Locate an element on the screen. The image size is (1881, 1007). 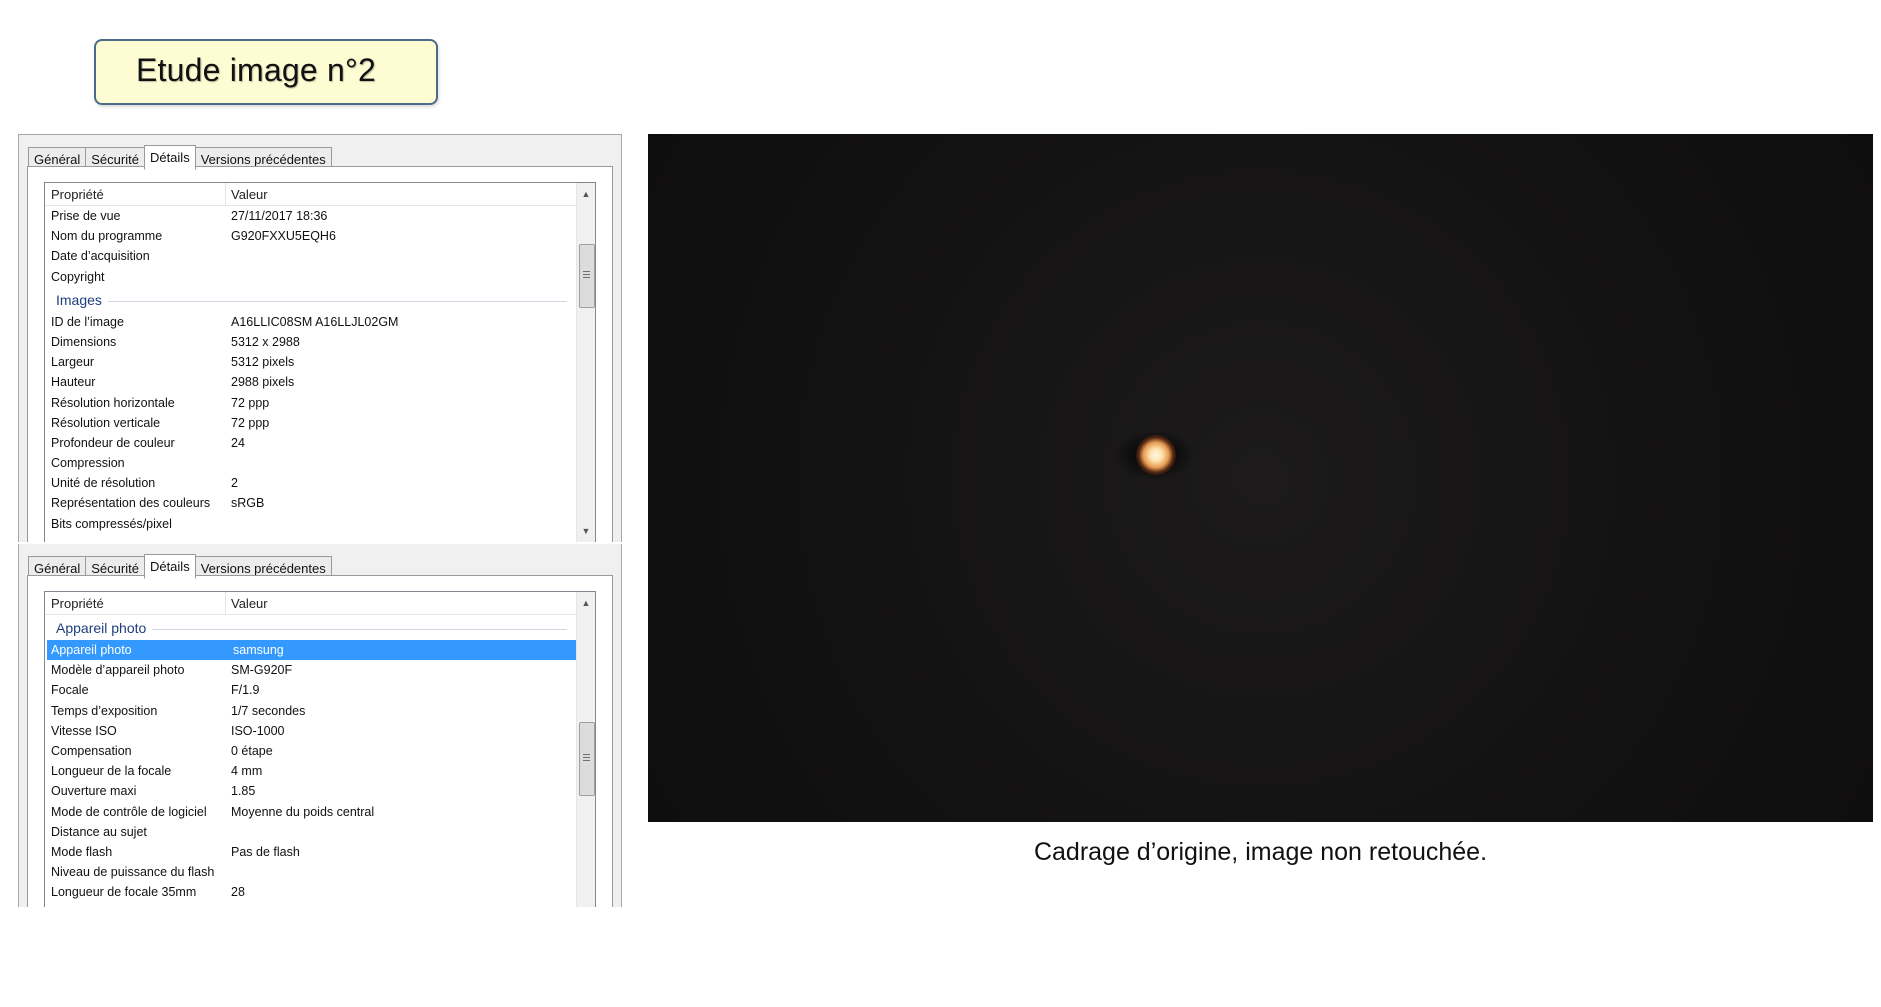
property-name: Profondeur de couleur is located at coordinates (113, 442).